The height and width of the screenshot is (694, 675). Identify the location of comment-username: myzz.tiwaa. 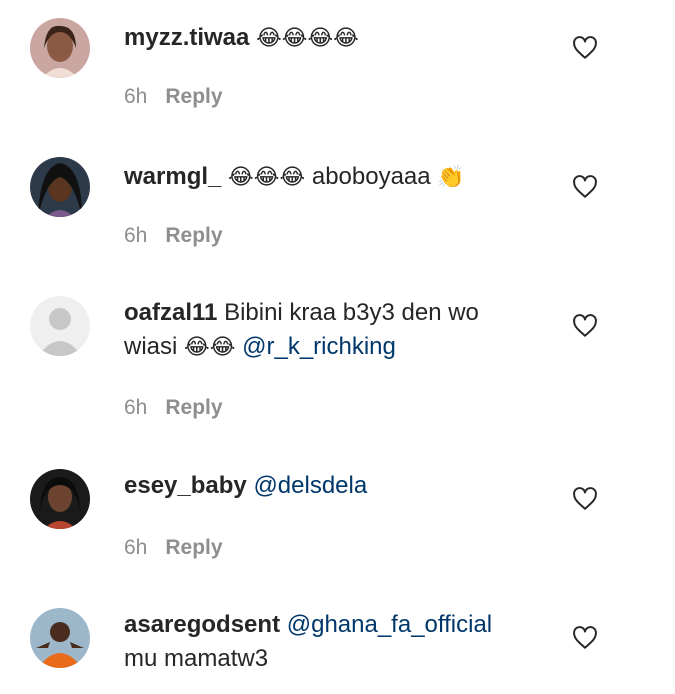
(186, 37).